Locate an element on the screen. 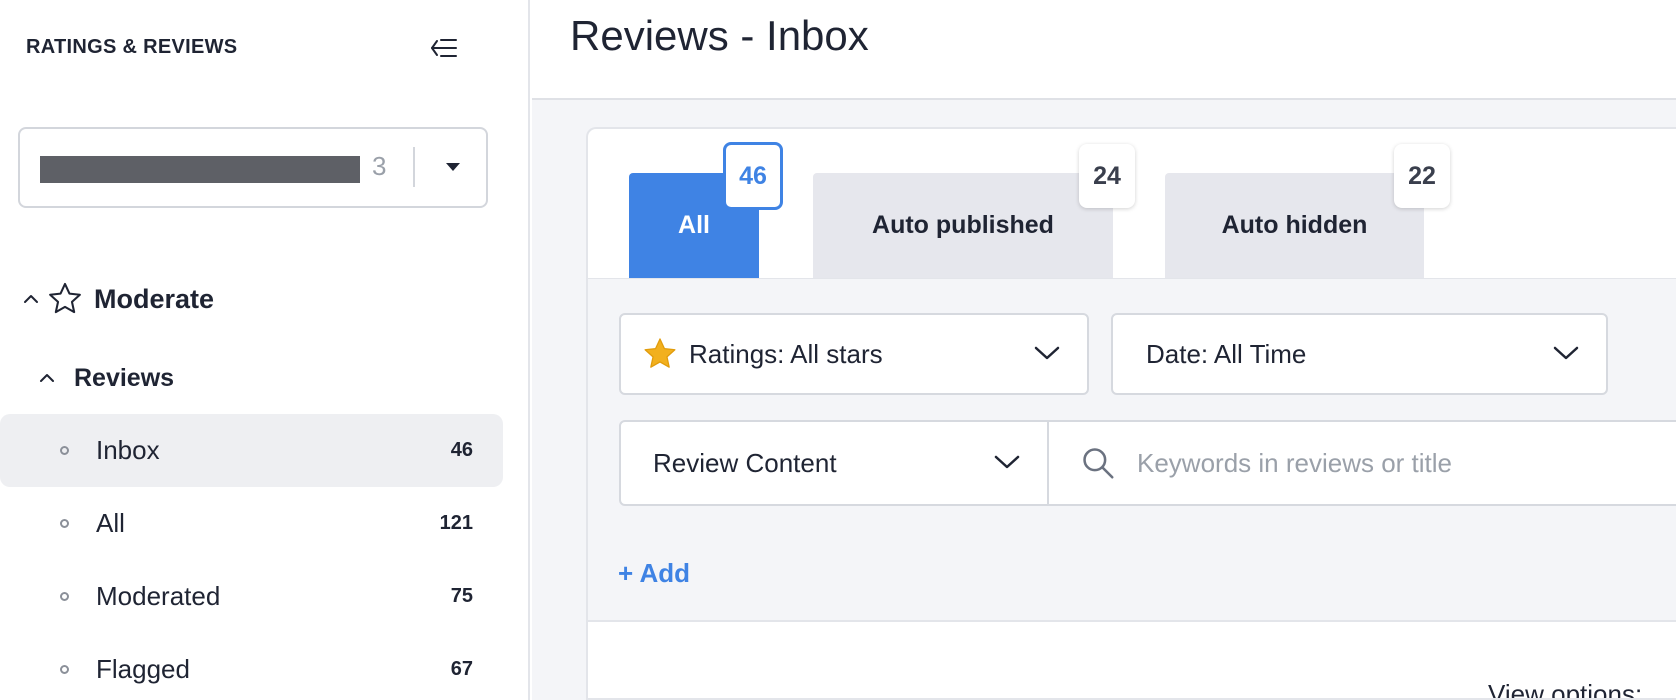 The image size is (1676, 700). star-filled-icon is located at coordinates (660, 353).